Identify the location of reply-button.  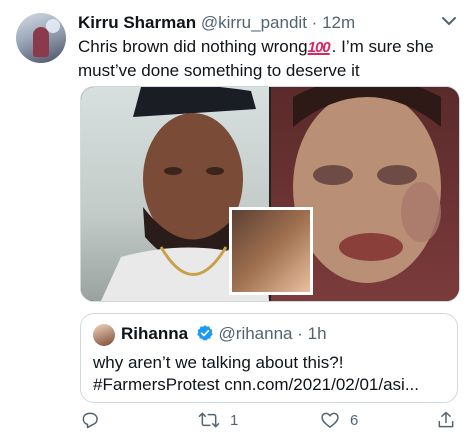
(95, 420).